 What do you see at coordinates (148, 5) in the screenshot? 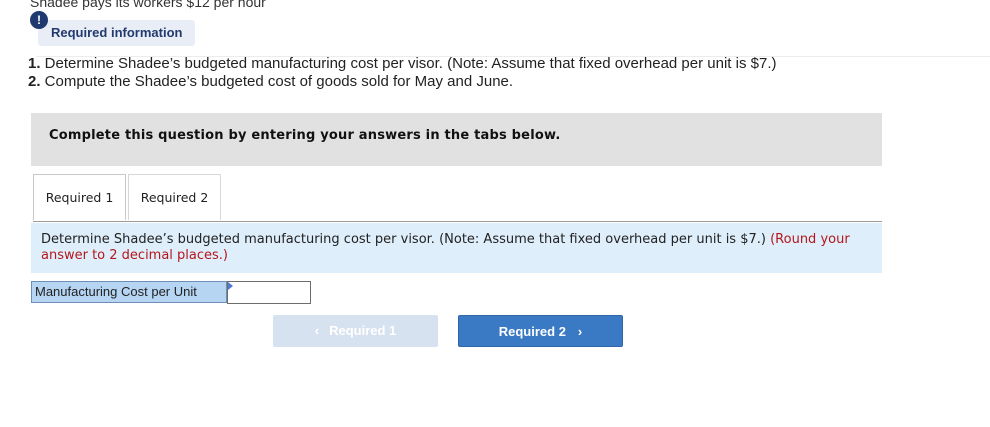
I see `cut-off-problem-text: Shadee pays its workers $12 per hour` at bounding box center [148, 5].